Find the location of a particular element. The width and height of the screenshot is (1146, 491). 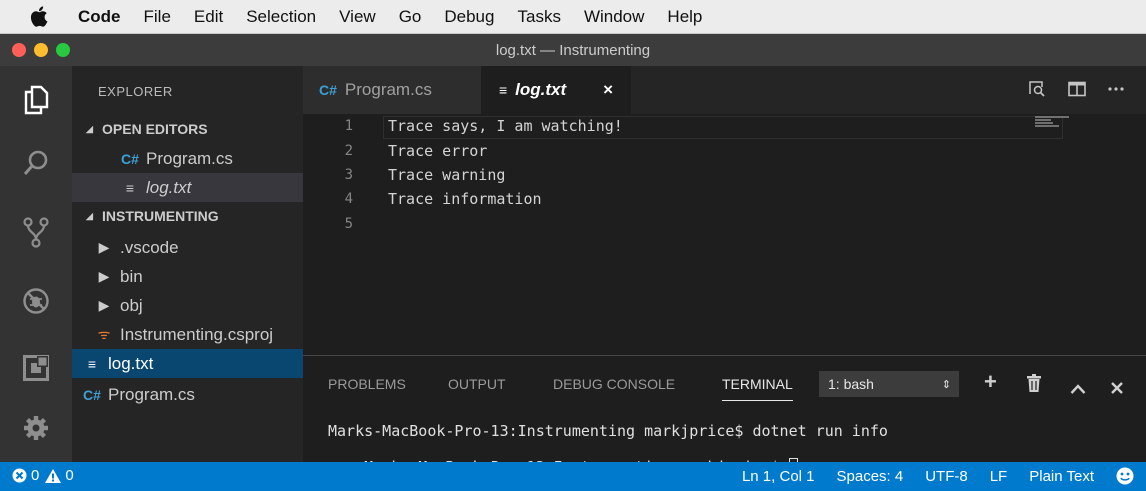

eol-status: LF is located at coordinates (999, 476).